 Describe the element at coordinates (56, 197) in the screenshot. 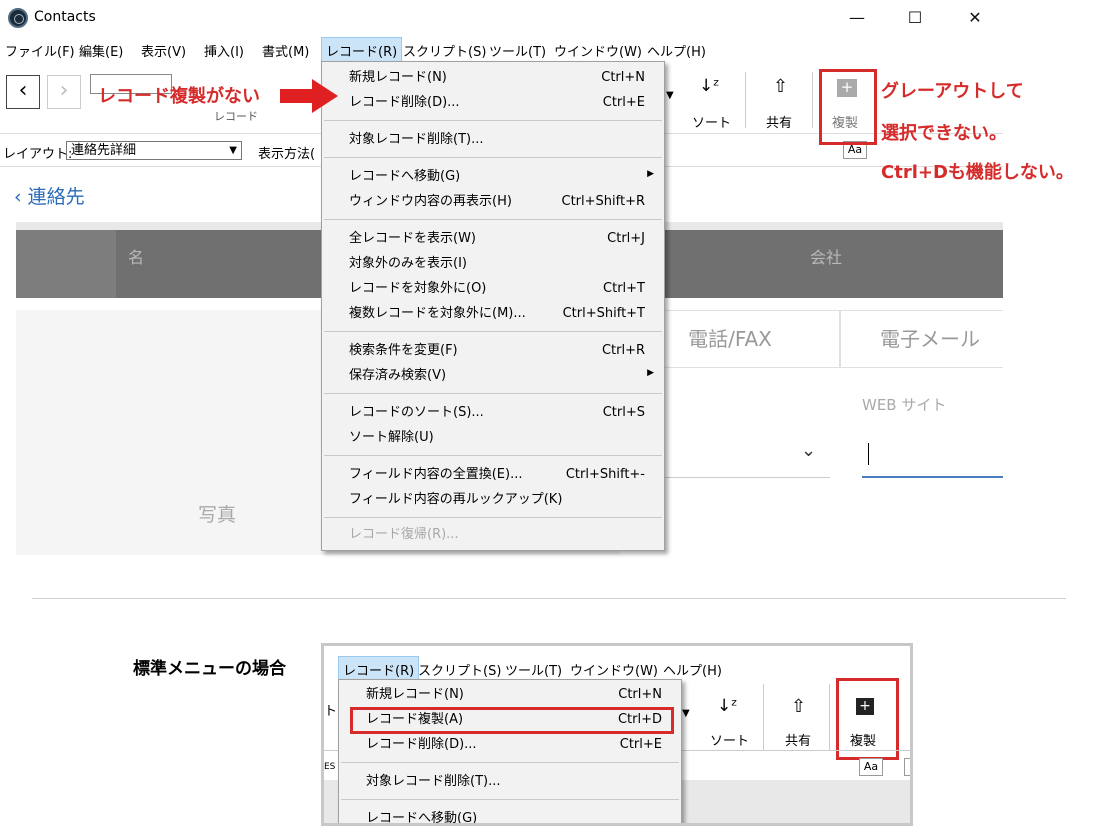

I see `breadcrumb-label: 連絡先` at that location.